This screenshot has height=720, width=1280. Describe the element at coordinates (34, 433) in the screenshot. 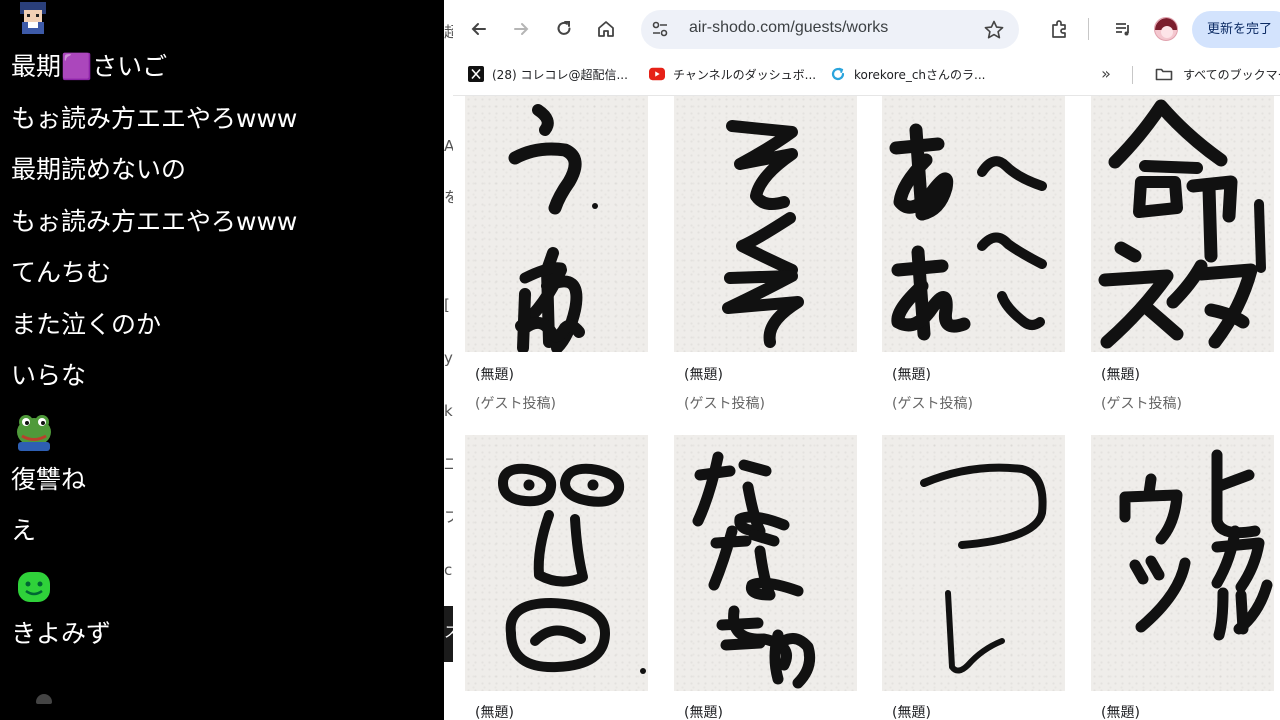

I see `frog-emoji-icon` at that location.